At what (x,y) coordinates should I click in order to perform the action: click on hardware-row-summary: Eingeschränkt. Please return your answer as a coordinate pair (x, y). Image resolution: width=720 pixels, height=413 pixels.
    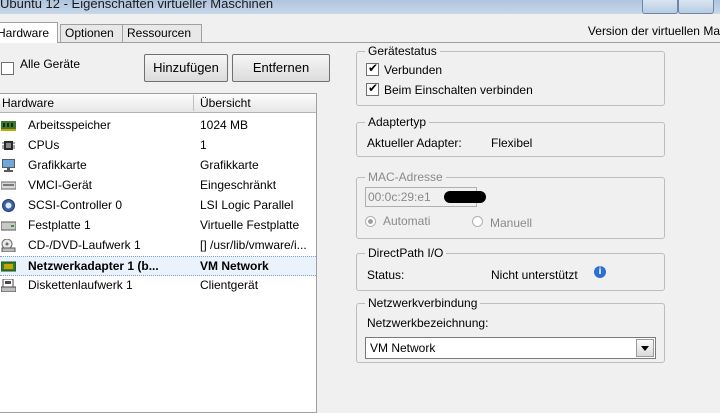
    Looking at the image, I should click on (238, 185).